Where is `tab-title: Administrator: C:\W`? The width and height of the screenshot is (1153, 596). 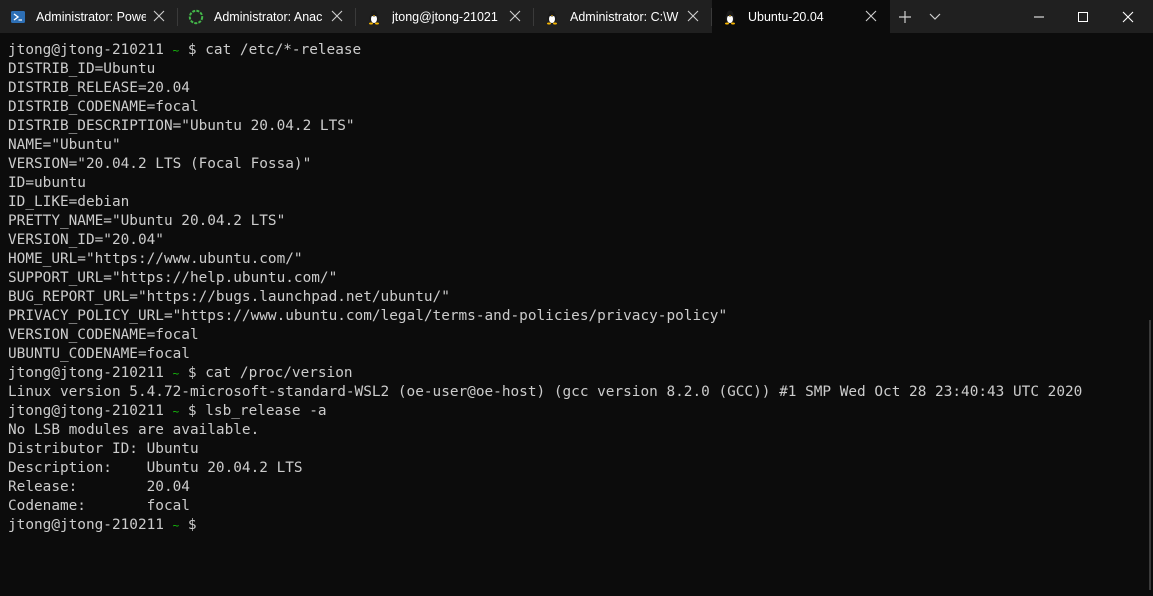
tab-title: Administrator: C:\W is located at coordinates (624, 16).